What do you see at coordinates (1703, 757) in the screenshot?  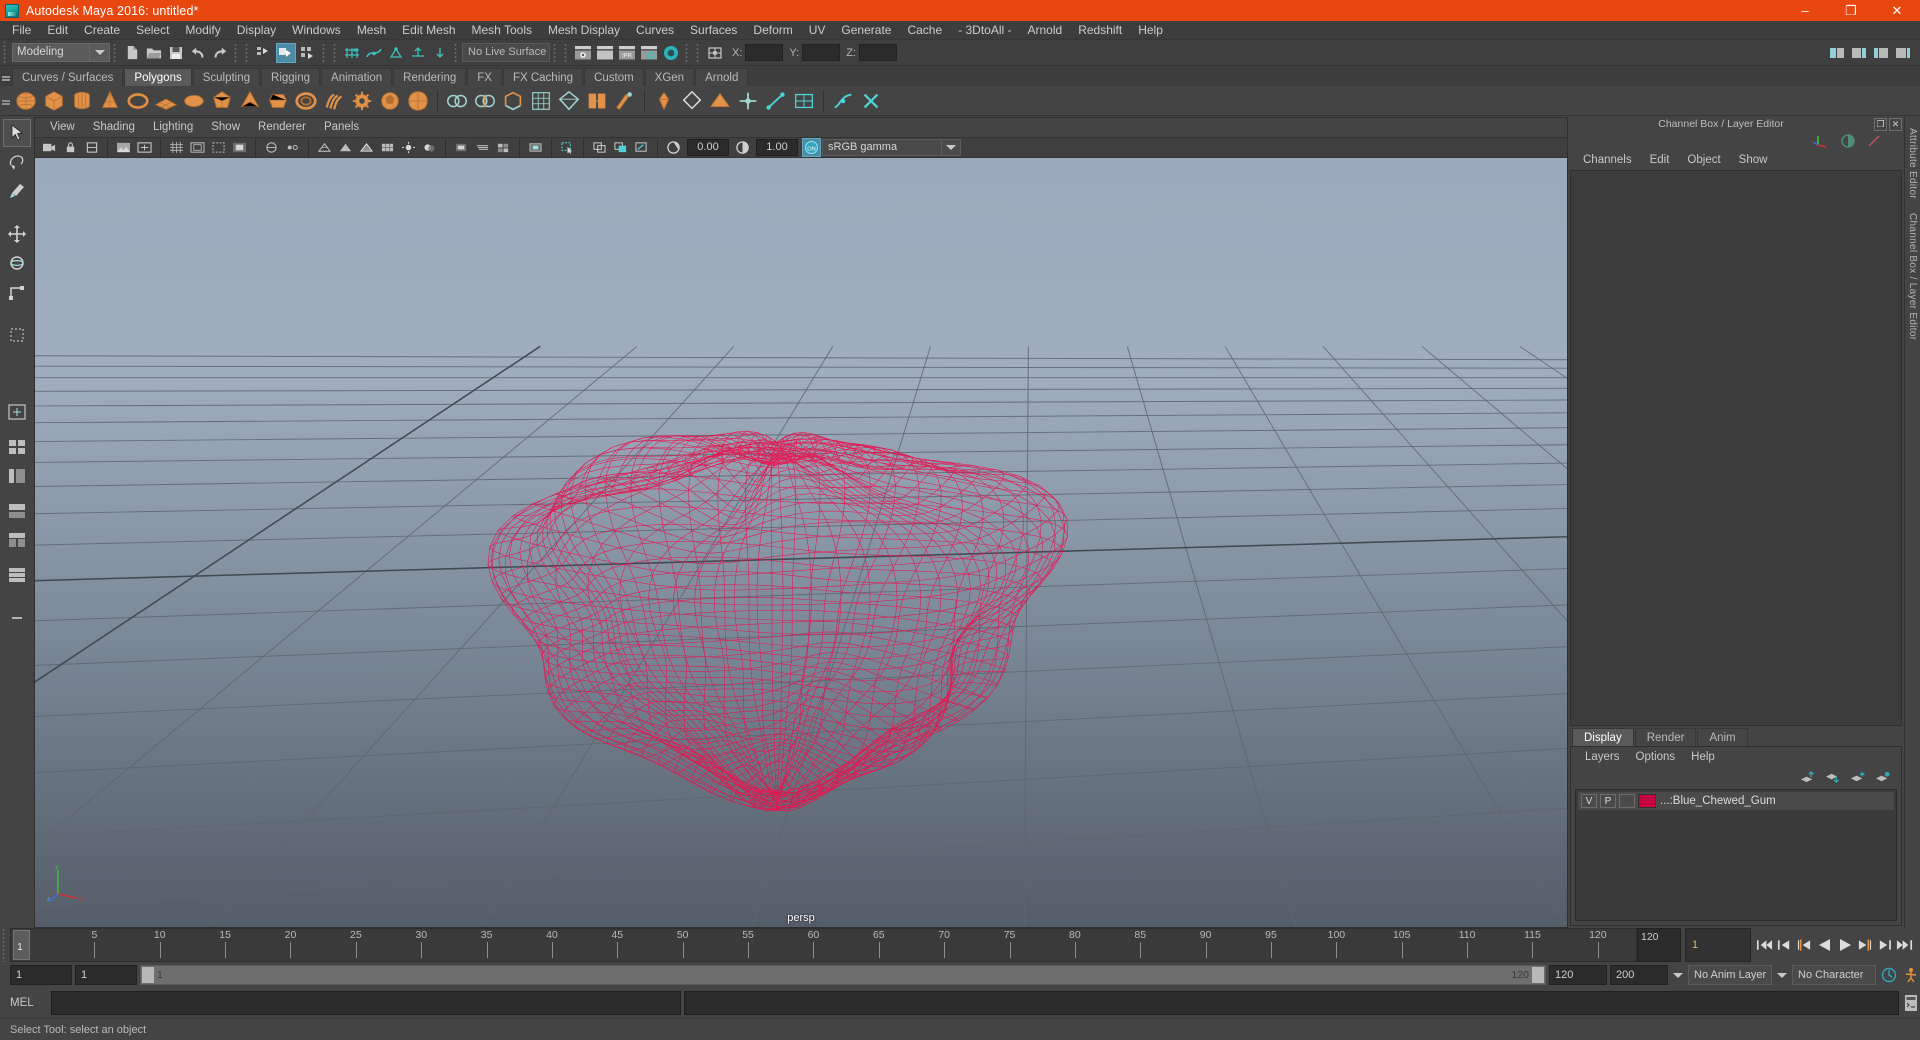 I see `layer-menu-help: Help` at bounding box center [1703, 757].